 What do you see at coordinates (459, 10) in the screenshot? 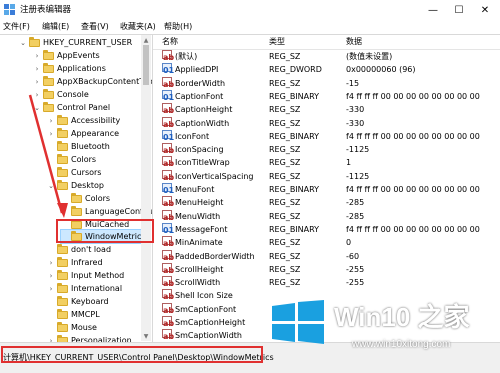
I see `maximize-button: ☐` at bounding box center [459, 10].